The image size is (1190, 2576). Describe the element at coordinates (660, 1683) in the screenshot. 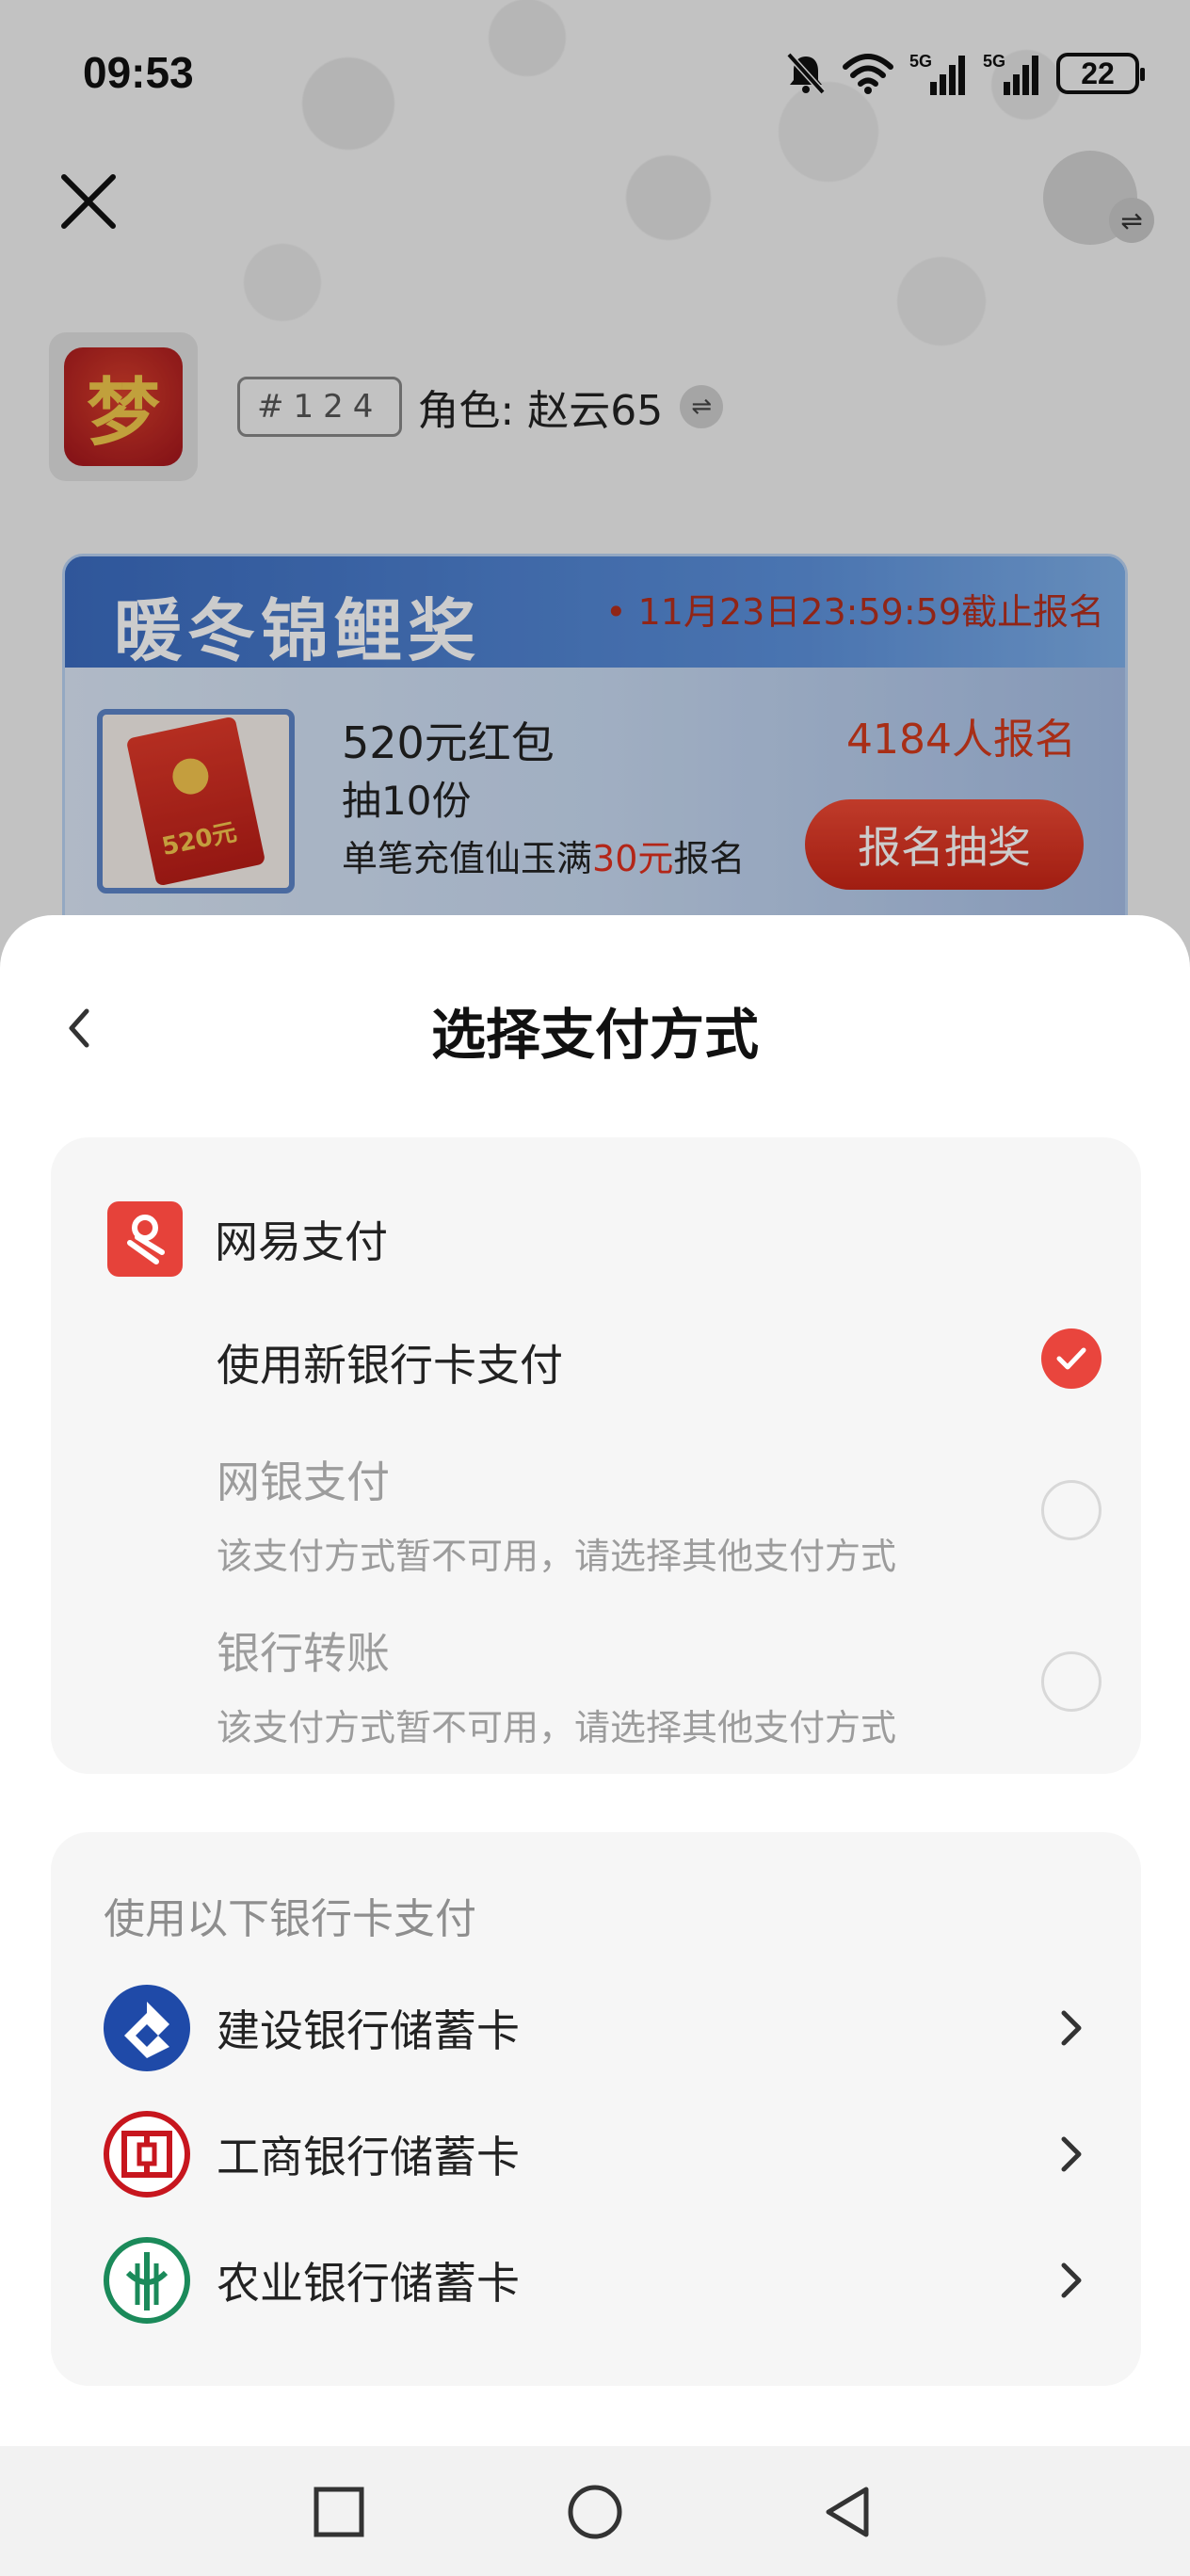

I see `method-bank-transfer: 银行转账 该支付方式暂不可用，请选择其他支付方式` at that location.